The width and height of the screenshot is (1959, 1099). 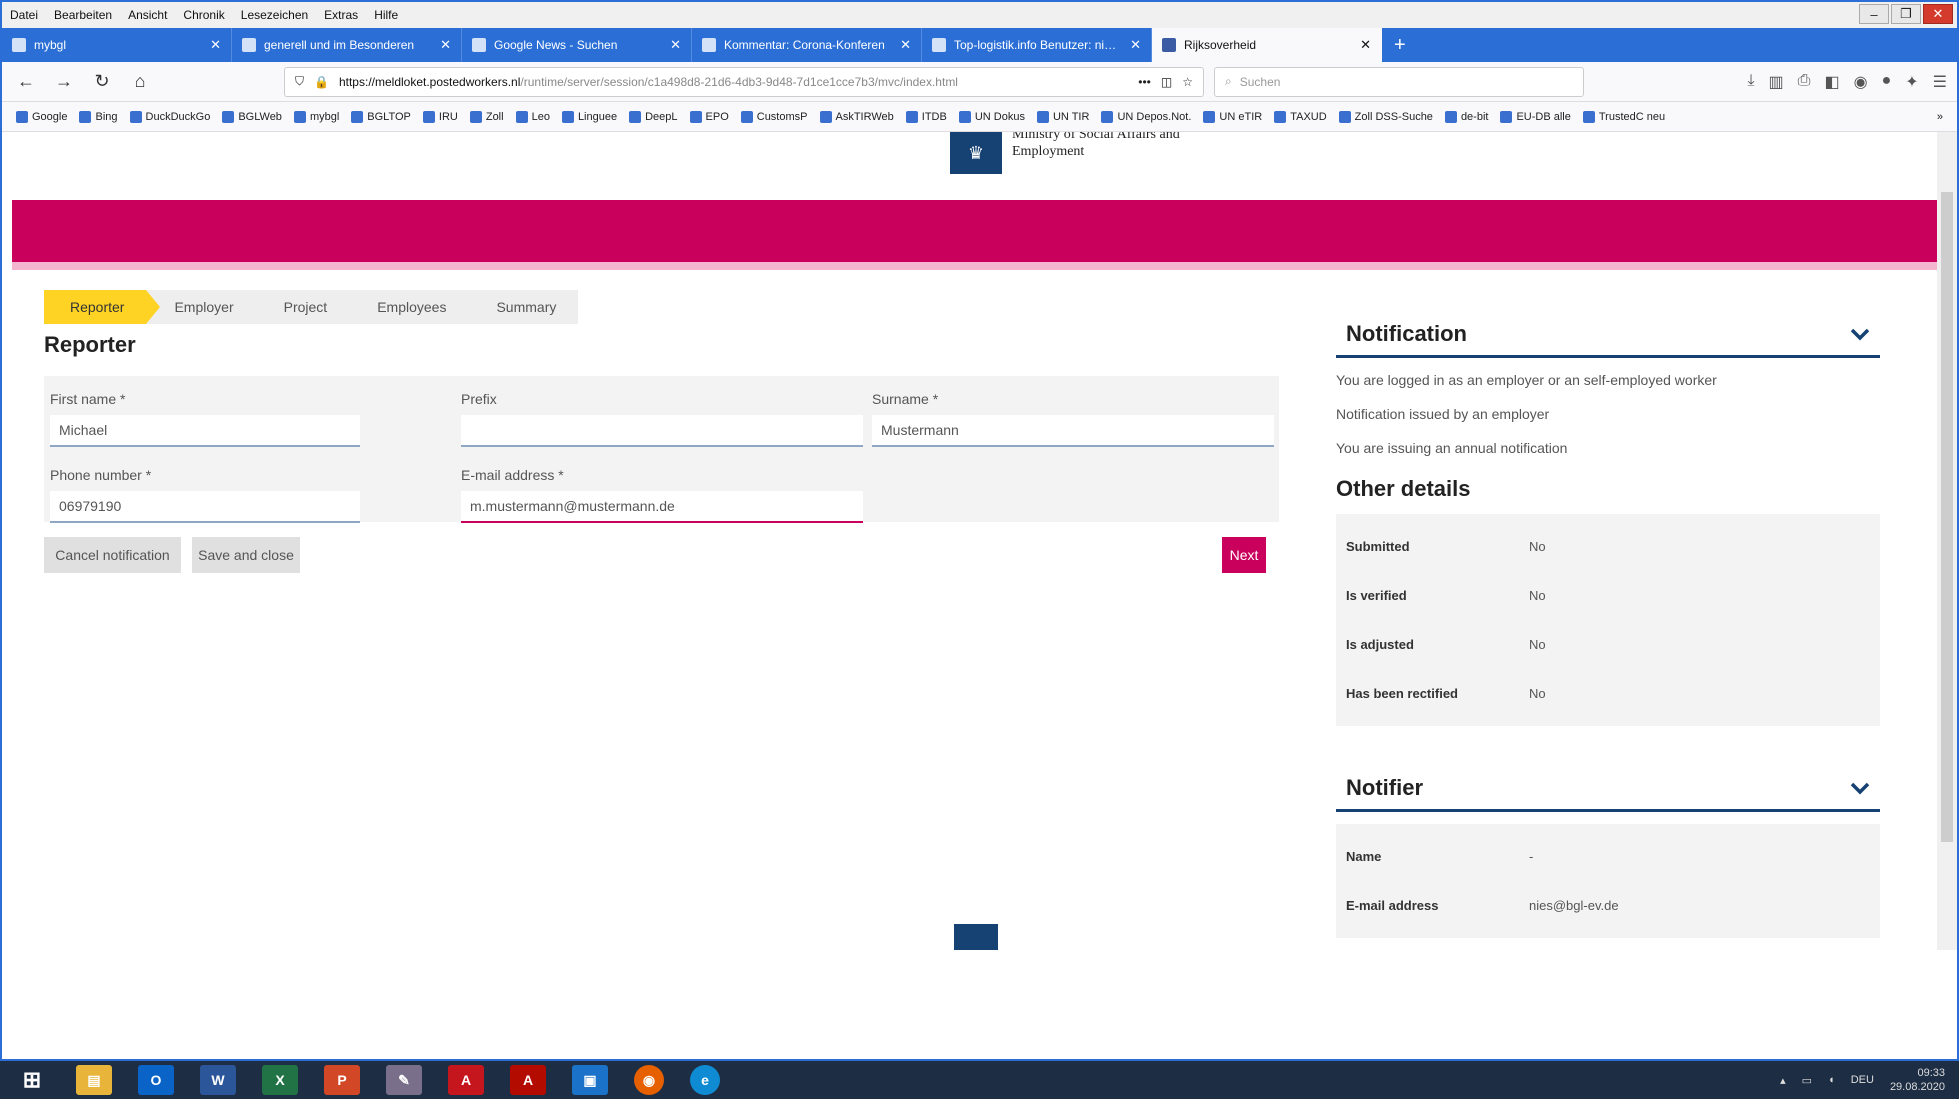 I want to click on new-tab-icon: +, so click(x=1400, y=45).